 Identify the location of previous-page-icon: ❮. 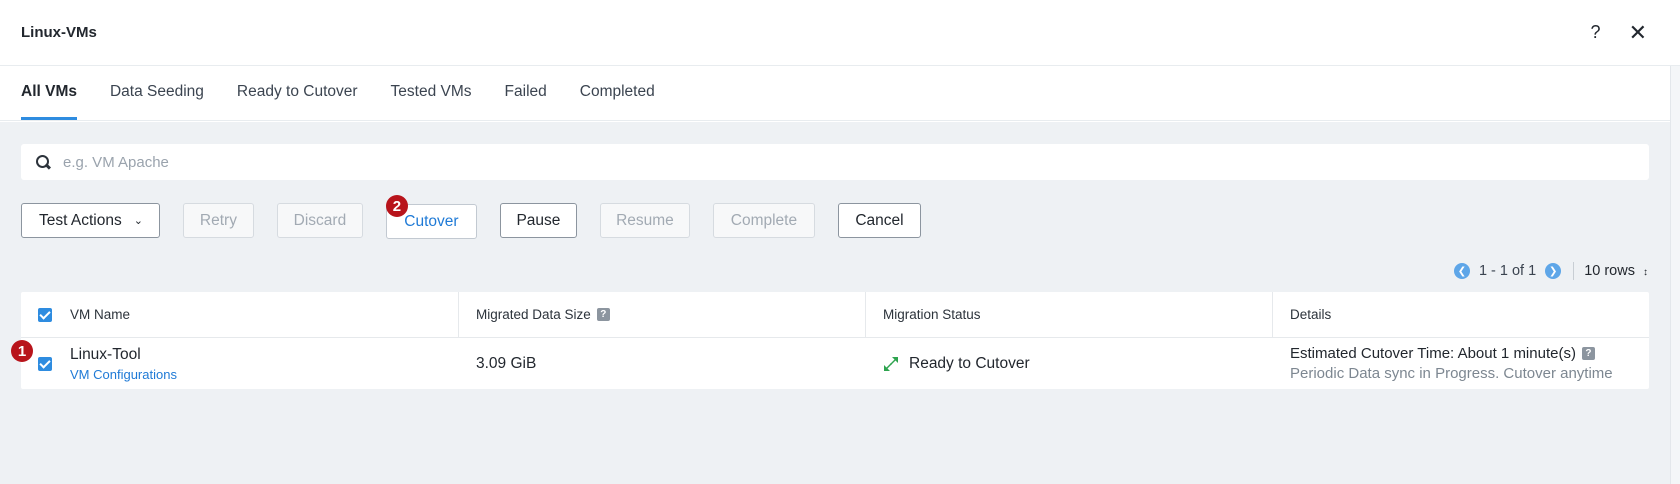
(1461, 271).